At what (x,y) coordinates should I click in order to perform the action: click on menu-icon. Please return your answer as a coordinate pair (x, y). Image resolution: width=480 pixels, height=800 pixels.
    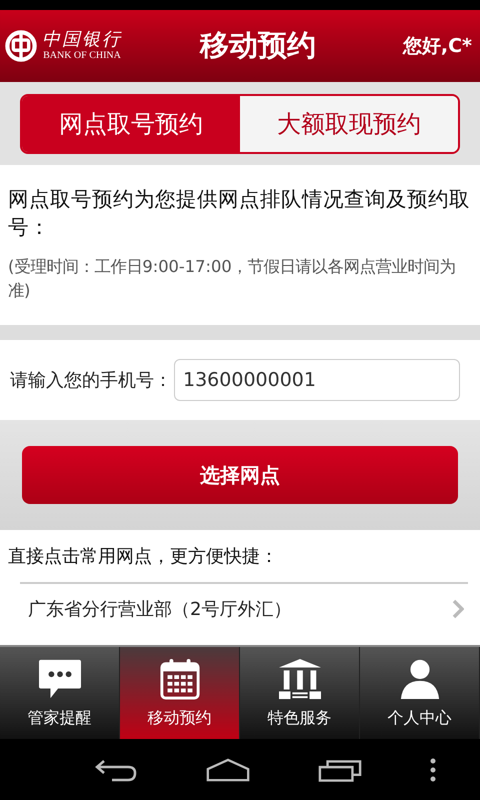
    Looking at the image, I should click on (433, 770).